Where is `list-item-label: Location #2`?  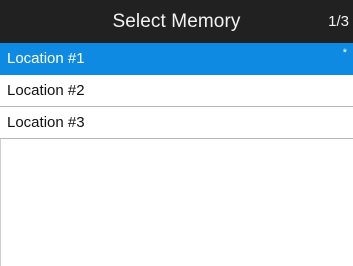 list-item-label: Location #2 is located at coordinates (46, 90).